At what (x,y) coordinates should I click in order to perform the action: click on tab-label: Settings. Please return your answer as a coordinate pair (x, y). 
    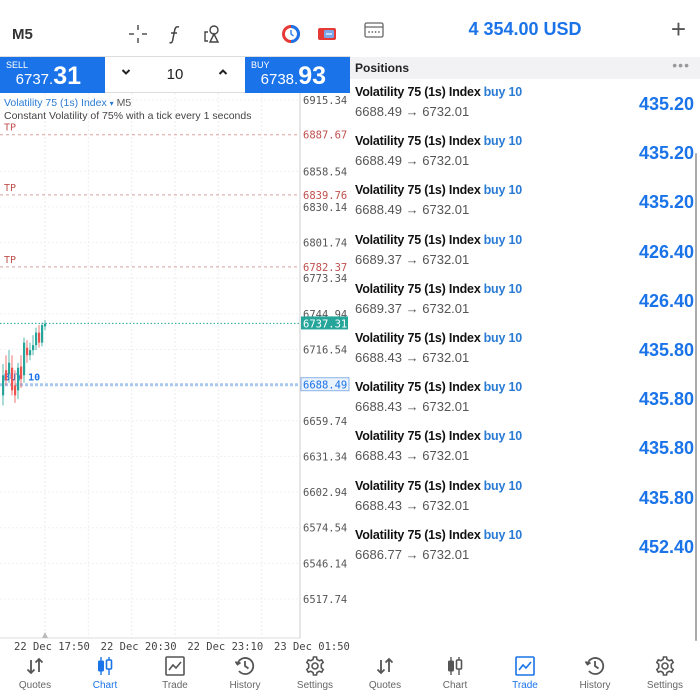
    Looking at the image, I should click on (665, 685).